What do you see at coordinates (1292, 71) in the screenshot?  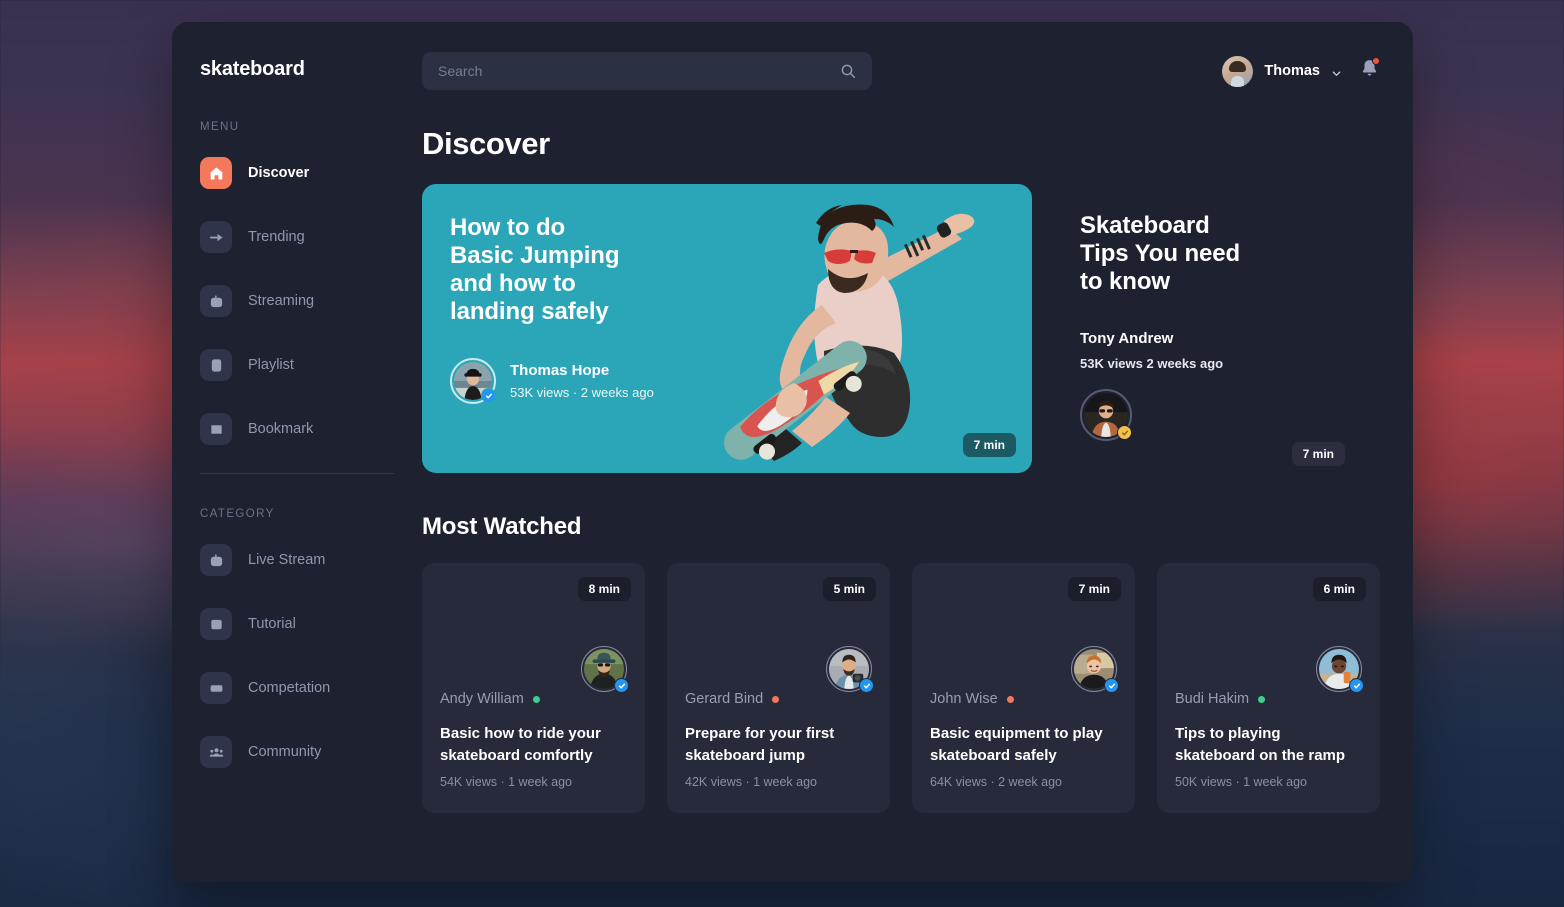 I see `user-name: Thomas` at bounding box center [1292, 71].